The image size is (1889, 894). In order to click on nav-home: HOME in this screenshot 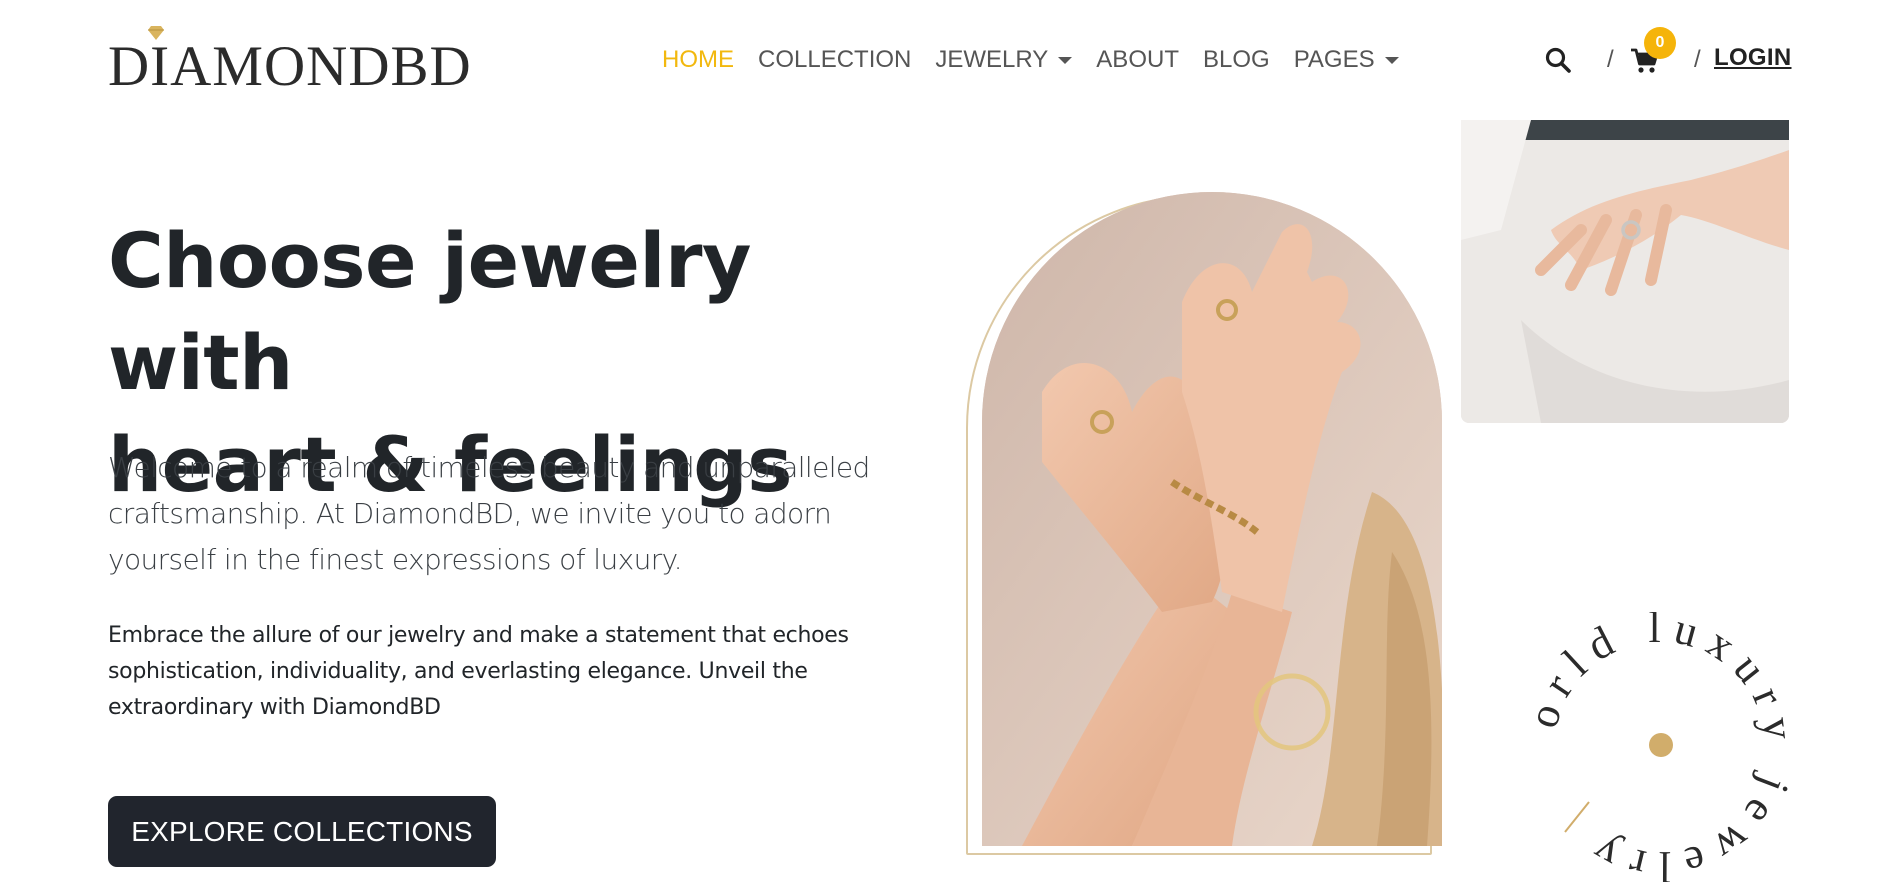, I will do `click(698, 60)`.